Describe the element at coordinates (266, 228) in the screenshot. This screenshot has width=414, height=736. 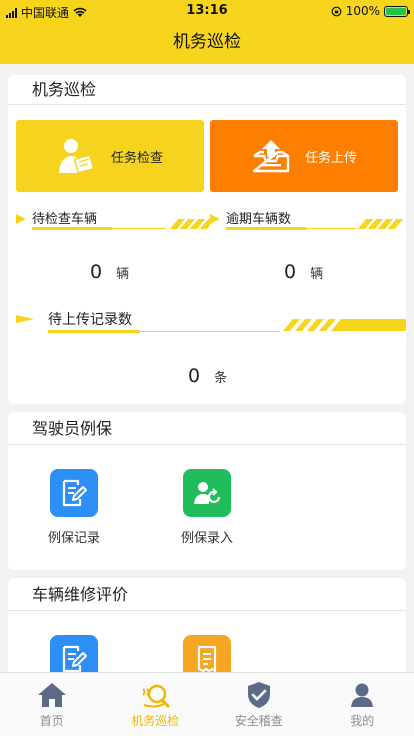
I see `overdue-vehicles-underline` at that location.